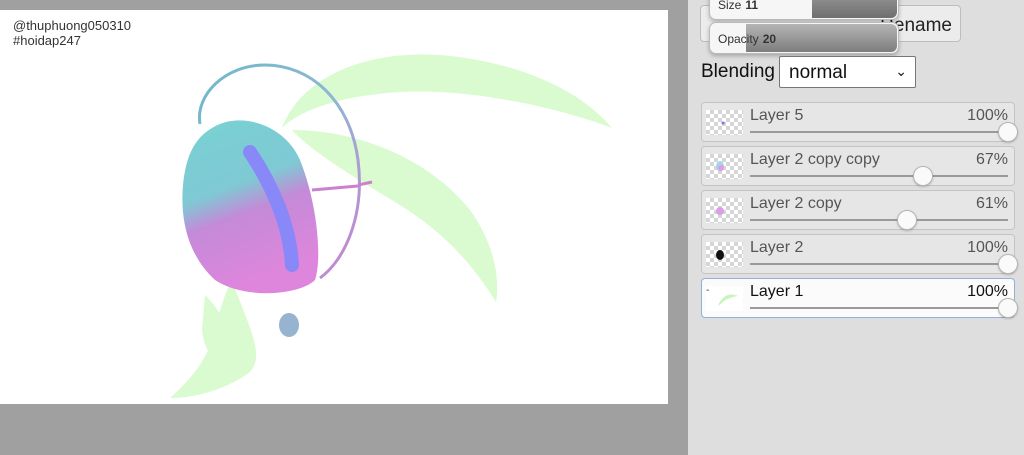 The width and height of the screenshot is (1024, 455). I want to click on layer-name: Layer 2 copy, so click(796, 203).